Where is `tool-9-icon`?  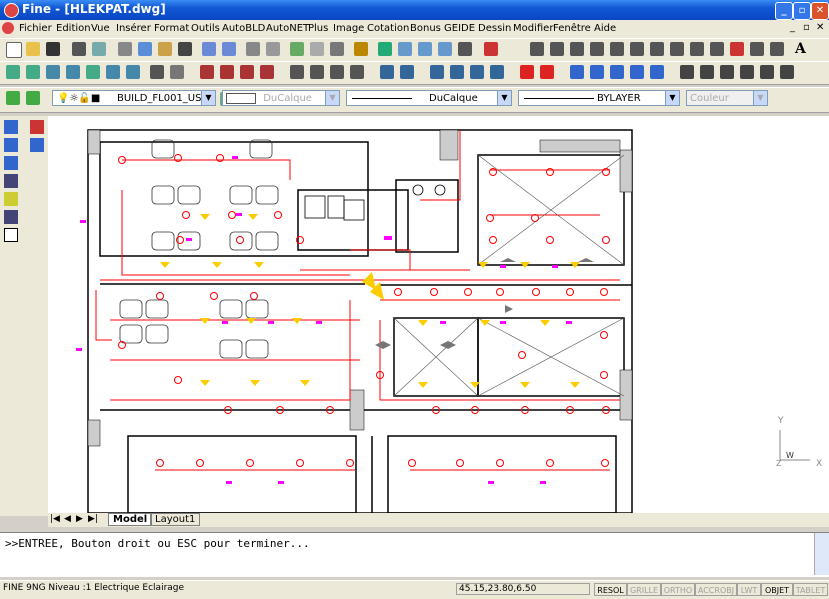
tool-9-icon is located at coordinates (177, 72).